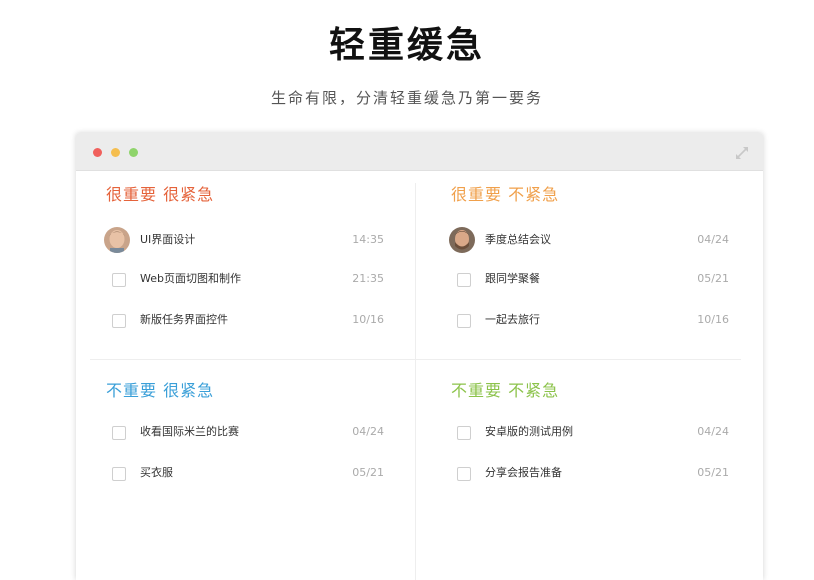  I want to click on task-item: 季度总结会议 04/24, so click(589, 241).